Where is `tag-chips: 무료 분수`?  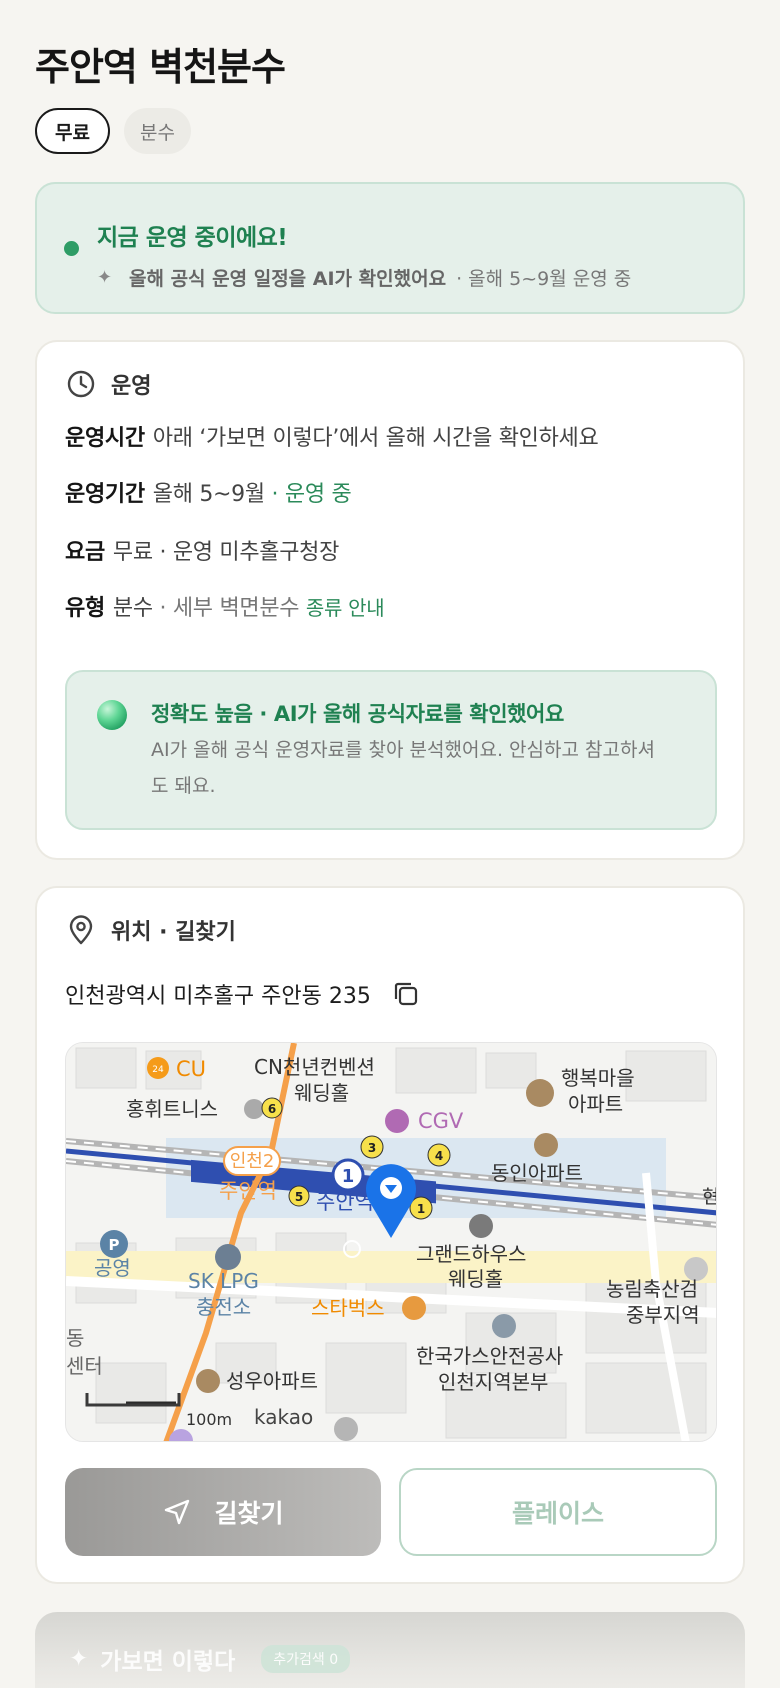
tag-chips: 무료 분수 is located at coordinates (113, 131).